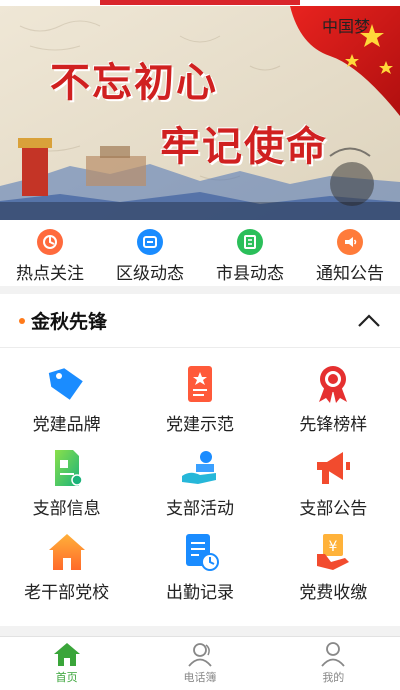  What do you see at coordinates (200, 552) in the screenshot?
I see `attendance-icon` at bounding box center [200, 552].